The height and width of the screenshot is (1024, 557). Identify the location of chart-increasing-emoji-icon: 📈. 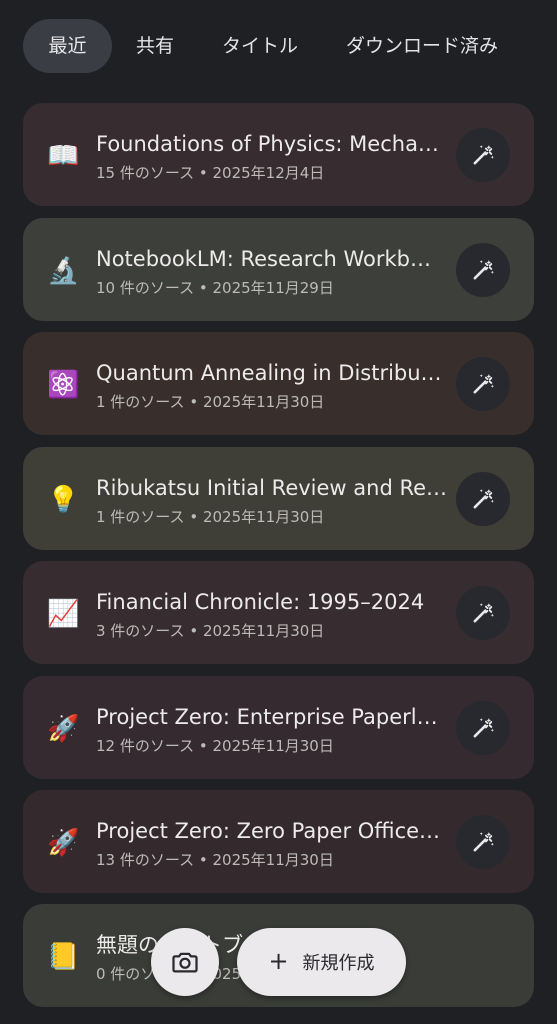
(63, 614).